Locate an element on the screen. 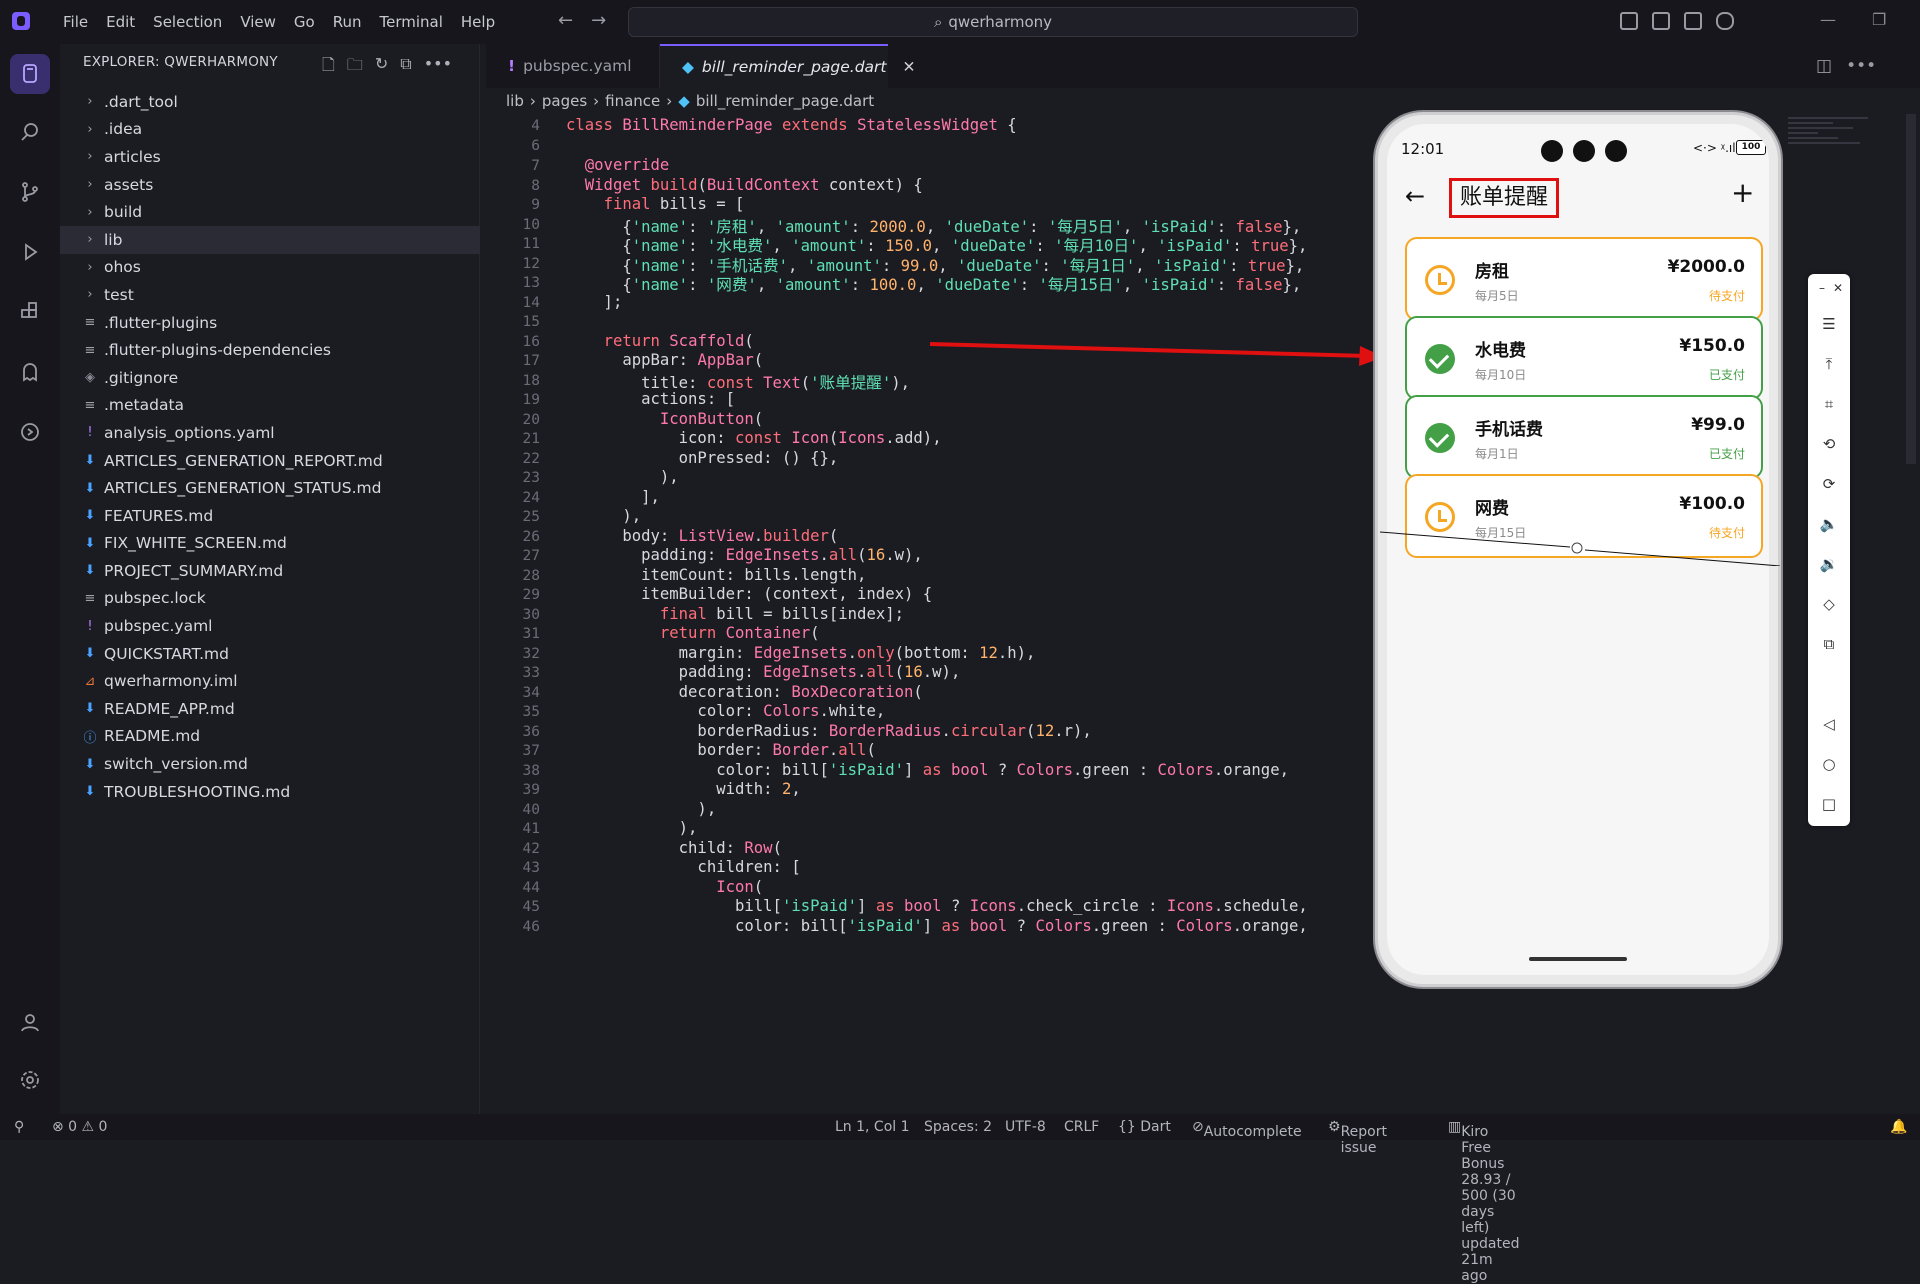 The width and height of the screenshot is (1920, 1284). extensions-activity is located at coordinates (30, 312).